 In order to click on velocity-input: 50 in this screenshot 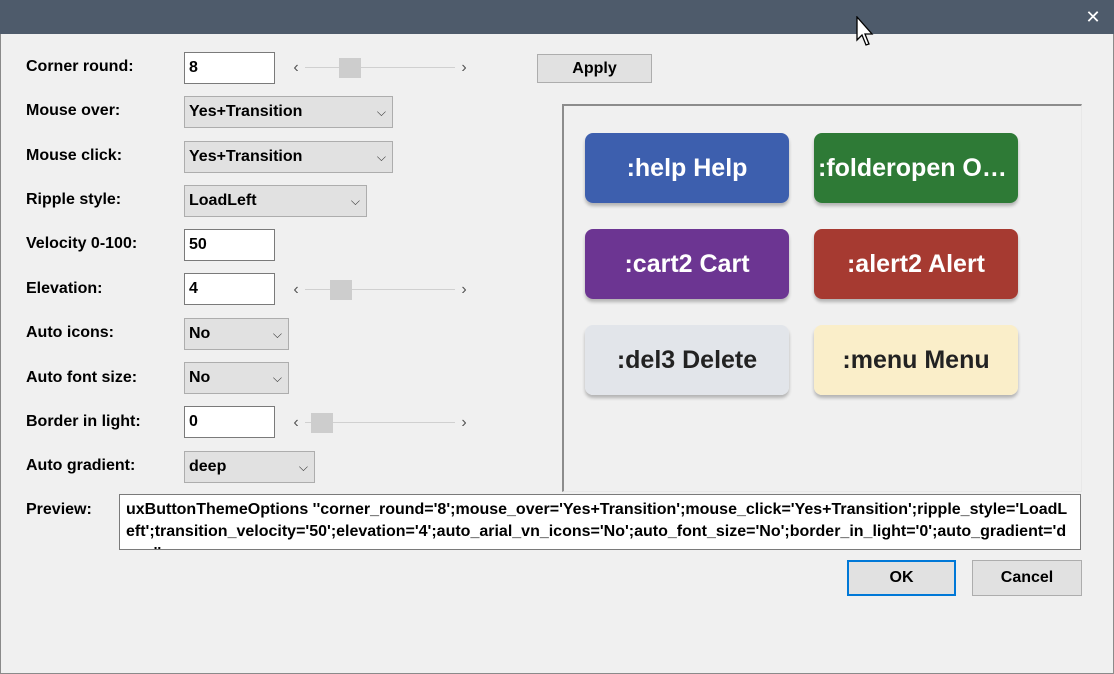, I will do `click(229, 245)`.